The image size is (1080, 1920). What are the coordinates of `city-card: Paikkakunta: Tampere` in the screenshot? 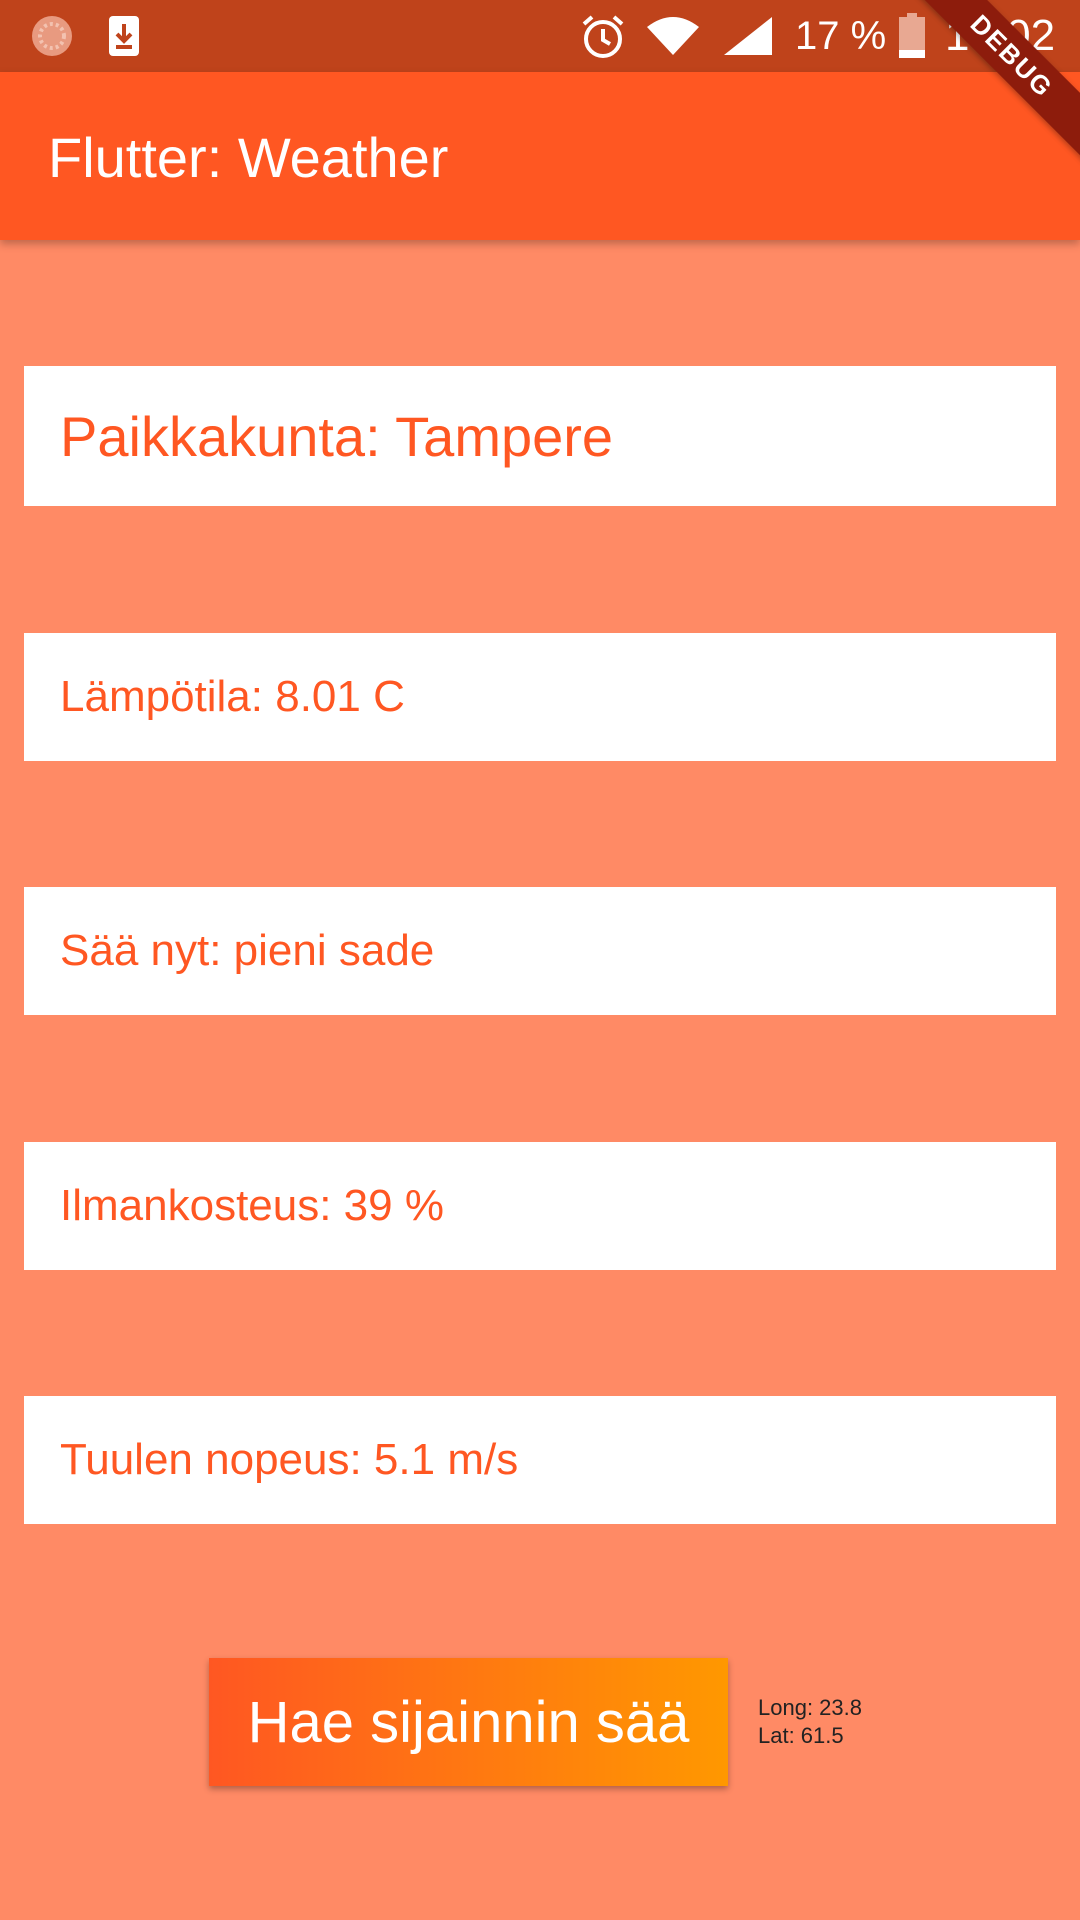 It's located at (540, 436).